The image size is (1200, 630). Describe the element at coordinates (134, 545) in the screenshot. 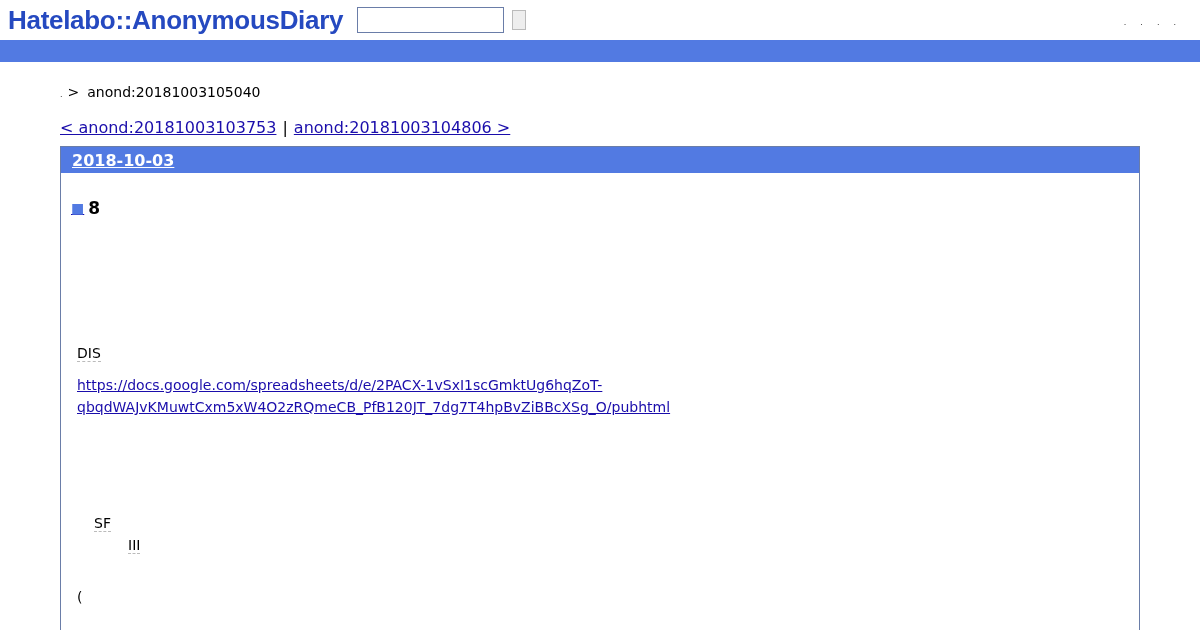

I see `keyword-link: III` at that location.